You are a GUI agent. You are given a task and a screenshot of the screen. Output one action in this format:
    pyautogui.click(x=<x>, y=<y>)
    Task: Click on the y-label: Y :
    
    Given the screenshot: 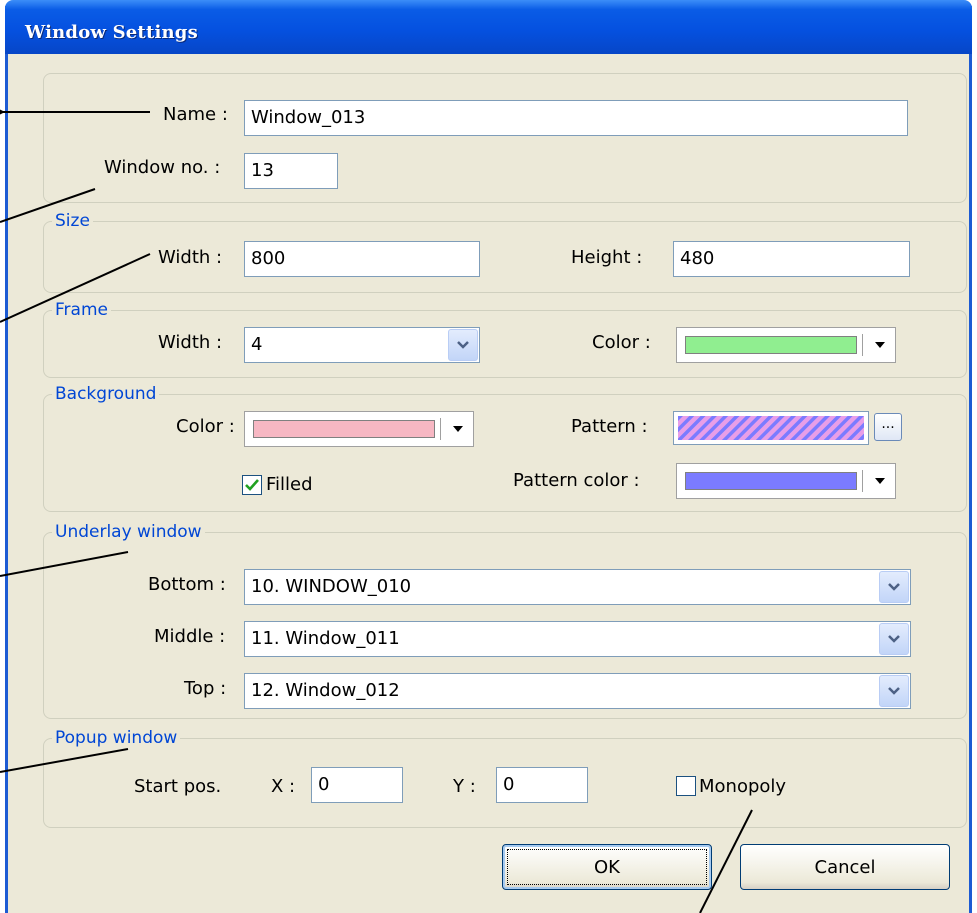 What is the action you would take?
    pyautogui.click(x=464, y=786)
    